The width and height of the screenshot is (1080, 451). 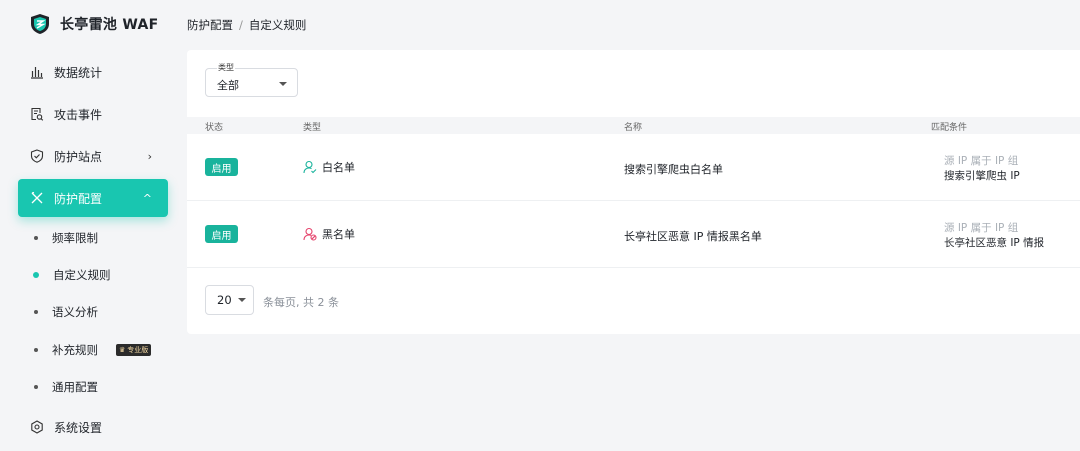 I want to click on pro-edition-badge: ♛ 专业版, so click(x=134, y=350).